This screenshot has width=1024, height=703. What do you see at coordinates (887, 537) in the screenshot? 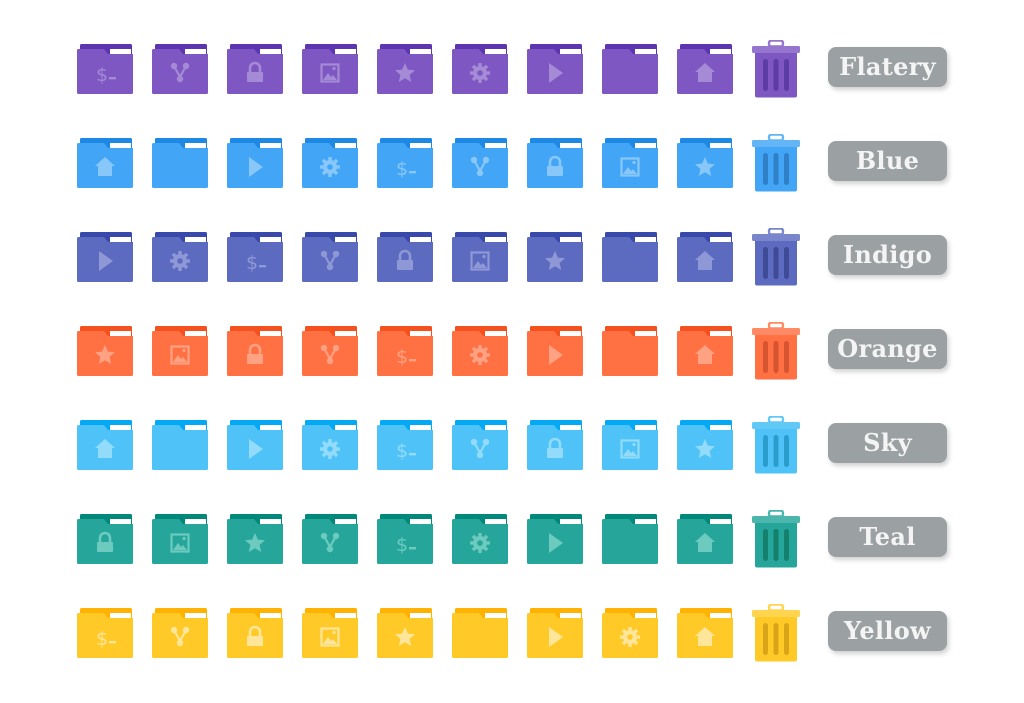
I see `theme-label: Teal` at bounding box center [887, 537].